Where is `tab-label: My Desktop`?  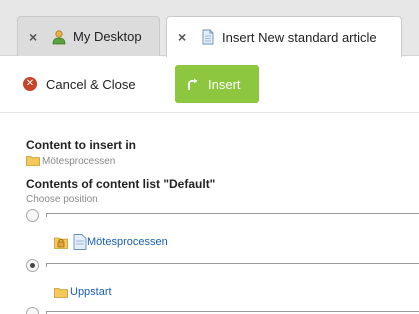
tab-label: My Desktop is located at coordinates (107, 36).